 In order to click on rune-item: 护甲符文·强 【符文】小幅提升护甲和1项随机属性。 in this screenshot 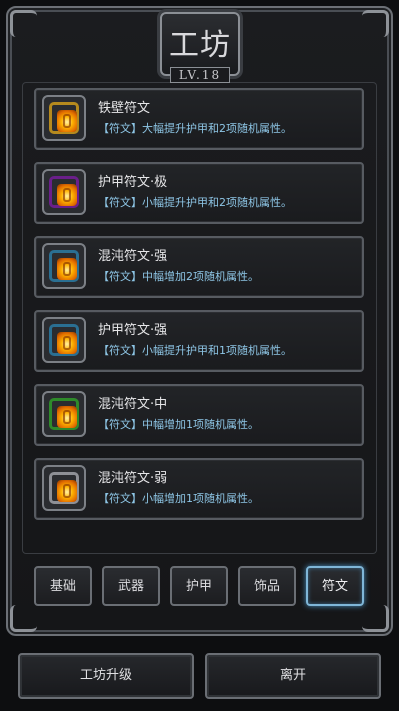, I will do `click(199, 341)`.